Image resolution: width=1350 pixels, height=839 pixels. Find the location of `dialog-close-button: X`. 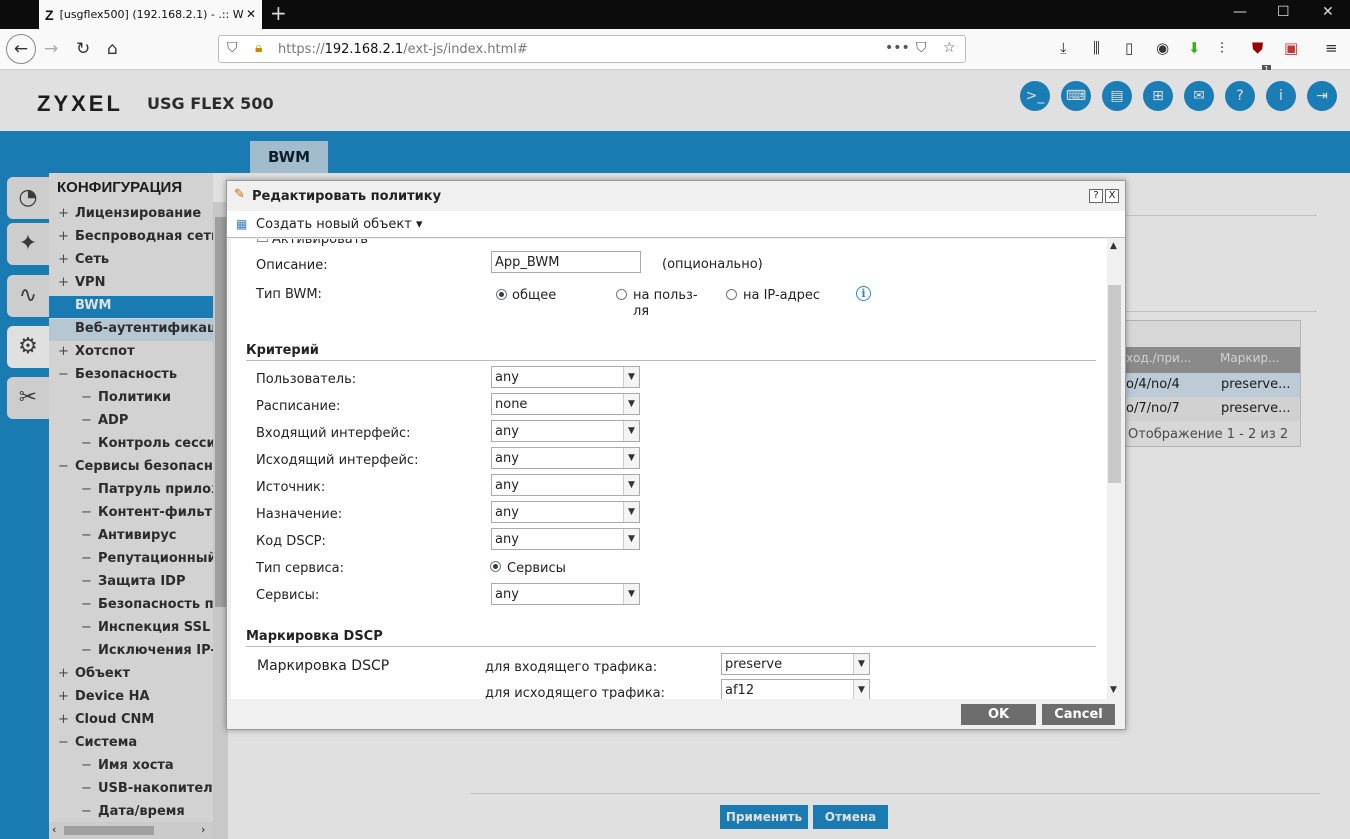

dialog-close-button: X is located at coordinates (1112, 196).